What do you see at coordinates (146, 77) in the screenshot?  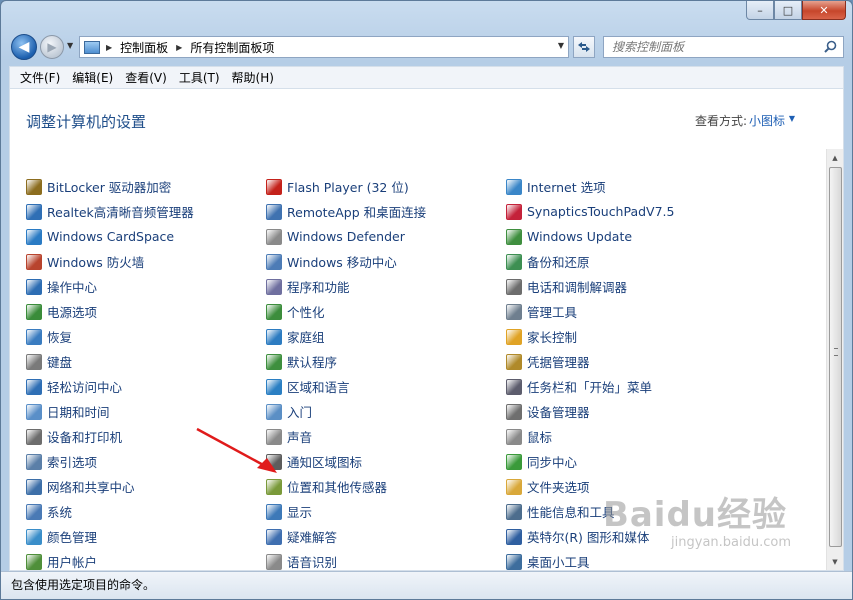 I see `menu-view: 查看(V)` at bounding box center [146, 77].